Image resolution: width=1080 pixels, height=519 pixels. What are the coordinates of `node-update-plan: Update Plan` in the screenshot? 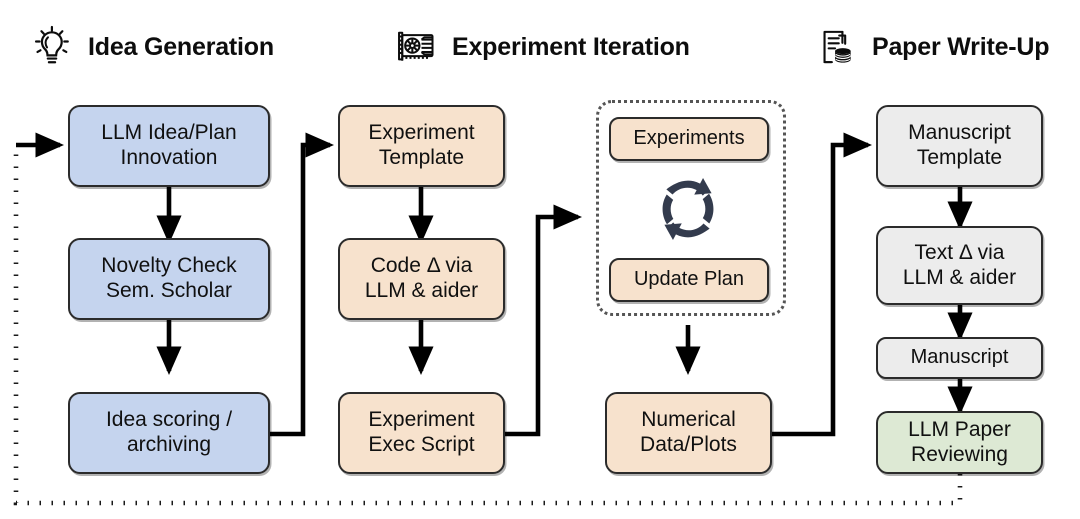 It's located at (689, 280).